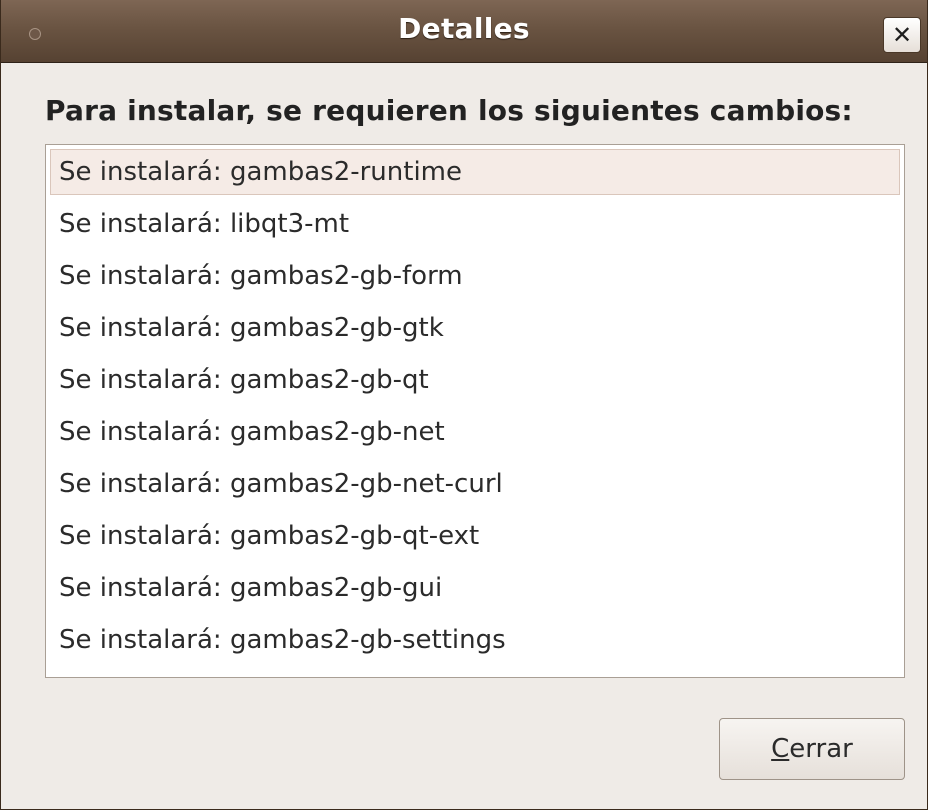 The width and height of the screenshot is (928, 810). I want to click on close-button-label: errar, so click(821, 749).